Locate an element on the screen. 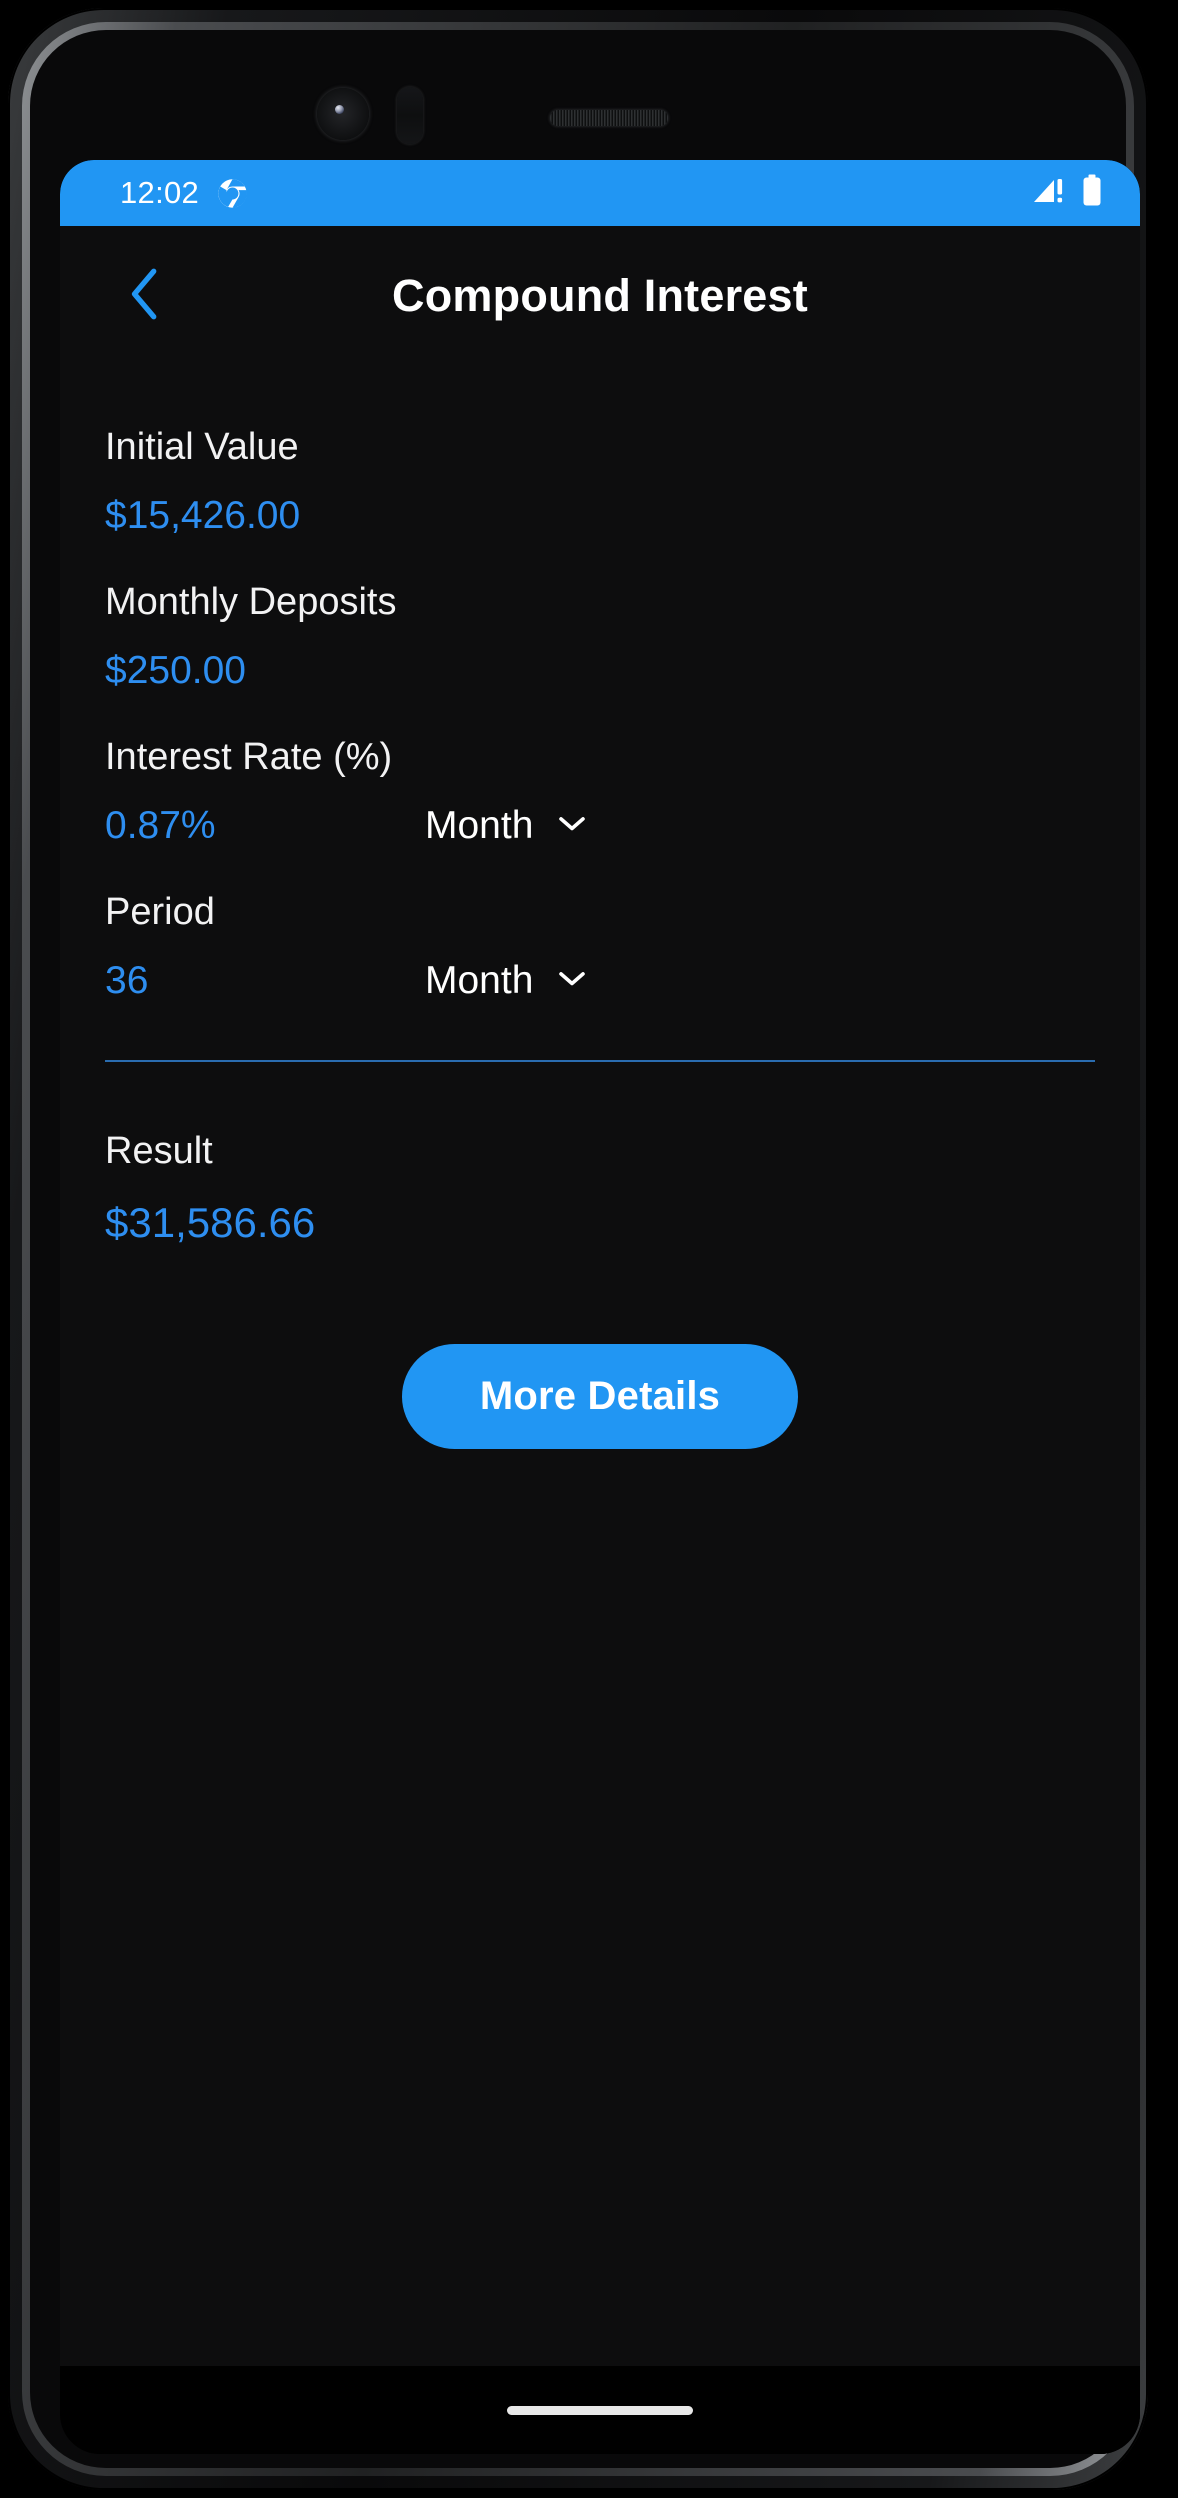 Image resolution: width=1178 pixels, height=2498 pixels. status-bar-left: 12:02 is located at coordinates (184, 193).